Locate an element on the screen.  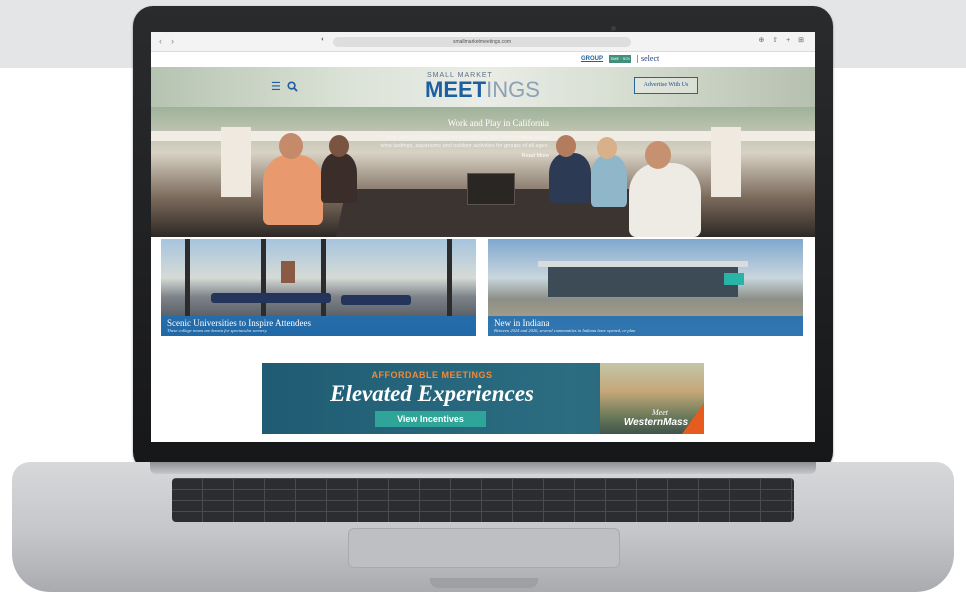
hero-title: Work and Play in California is located at coordinates (464, 123).